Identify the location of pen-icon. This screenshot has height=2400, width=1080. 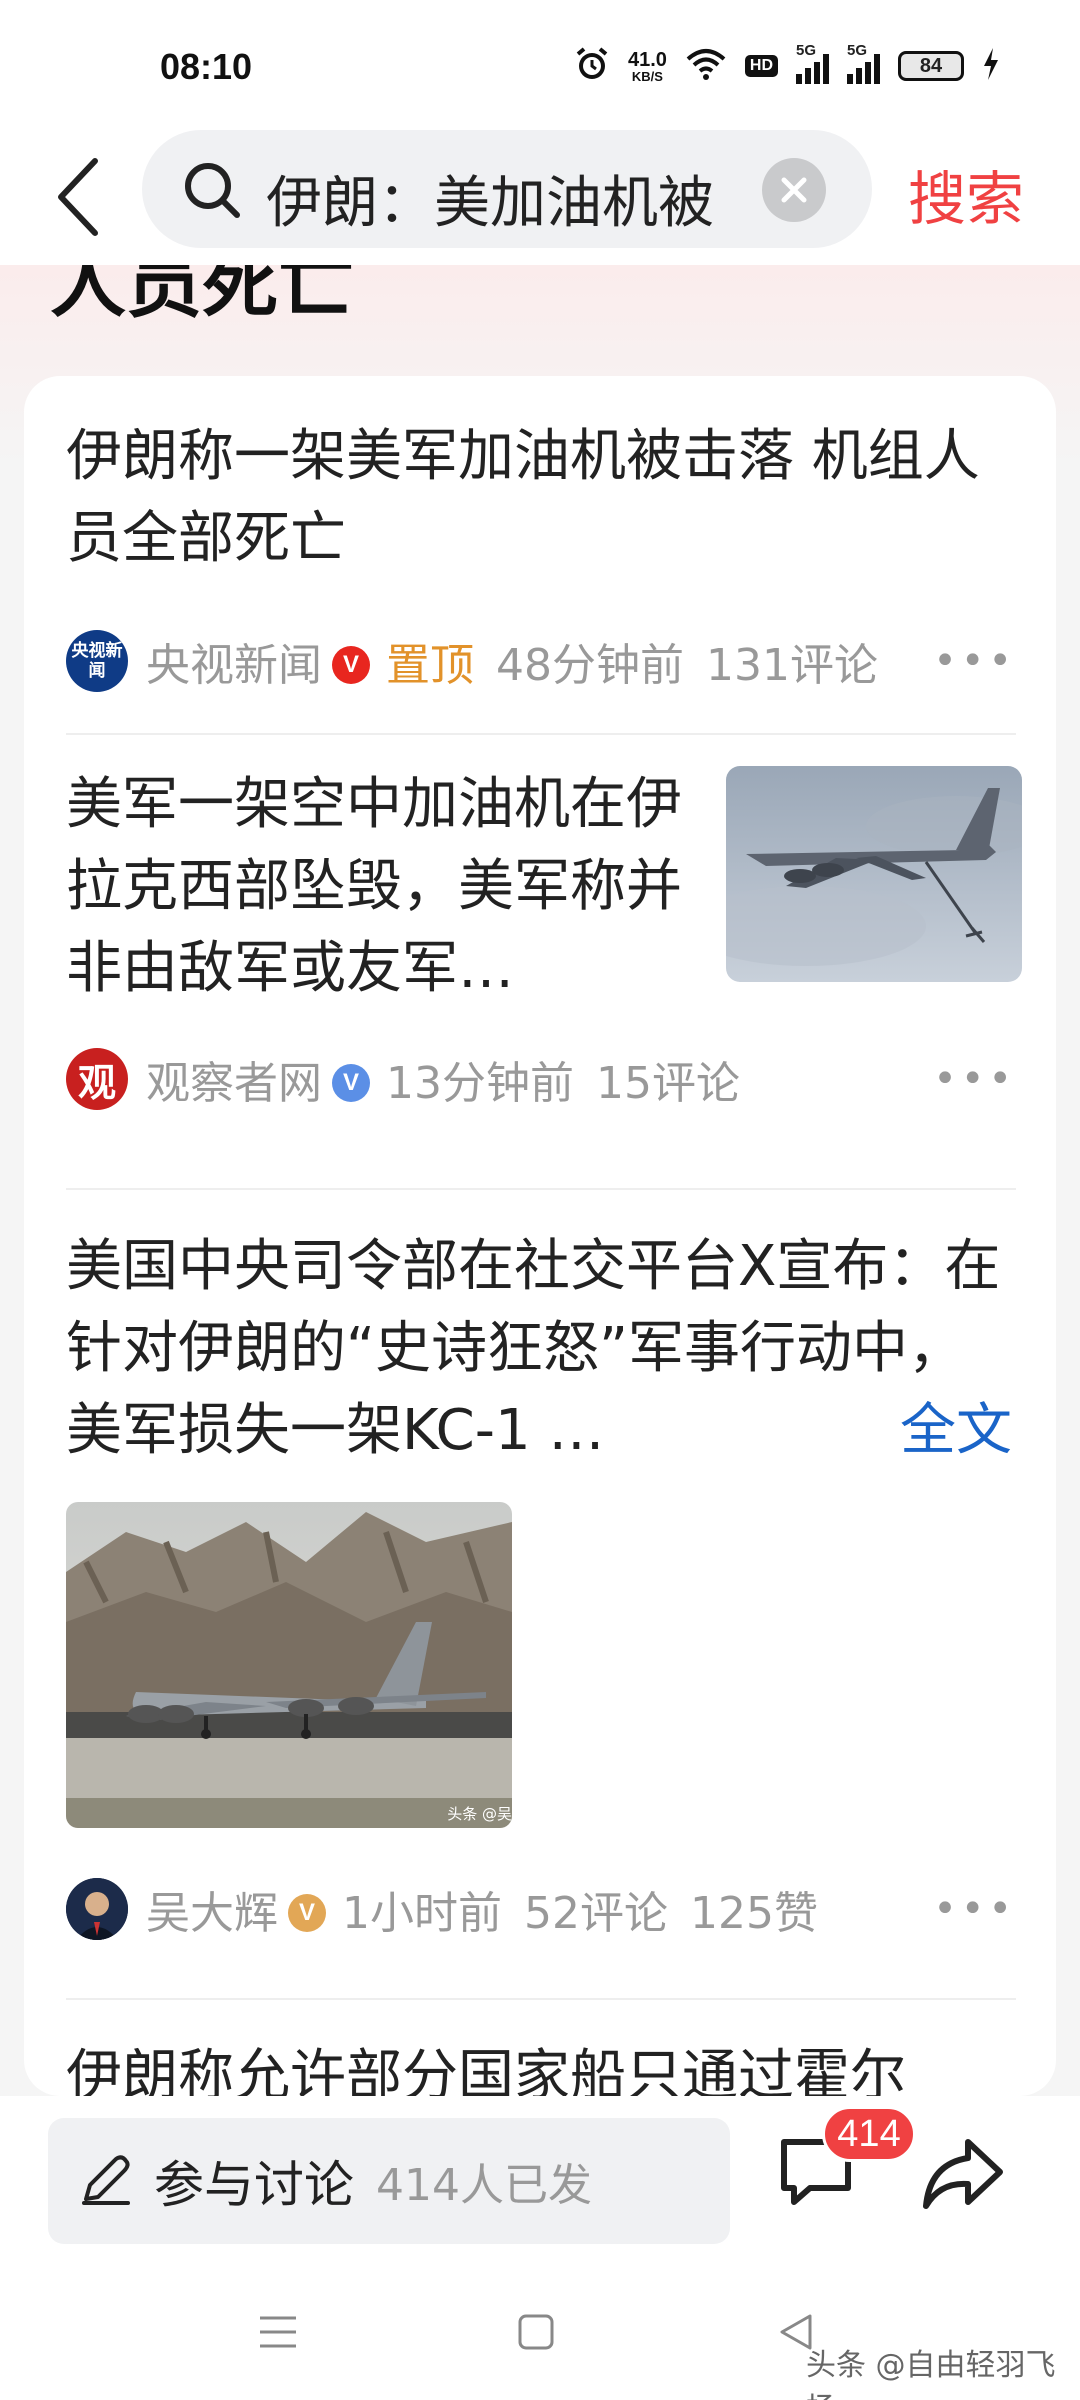
(106, 2181).